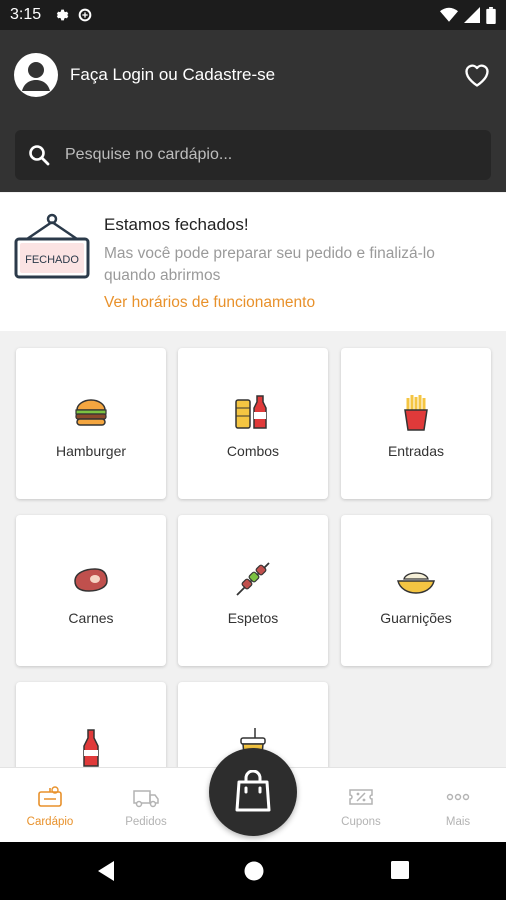 The height and width of the screenshot is (900, 506). Describe the element at coordinates (361, 822) in the screenshot. I see `nav-label: Cupons` at that location.